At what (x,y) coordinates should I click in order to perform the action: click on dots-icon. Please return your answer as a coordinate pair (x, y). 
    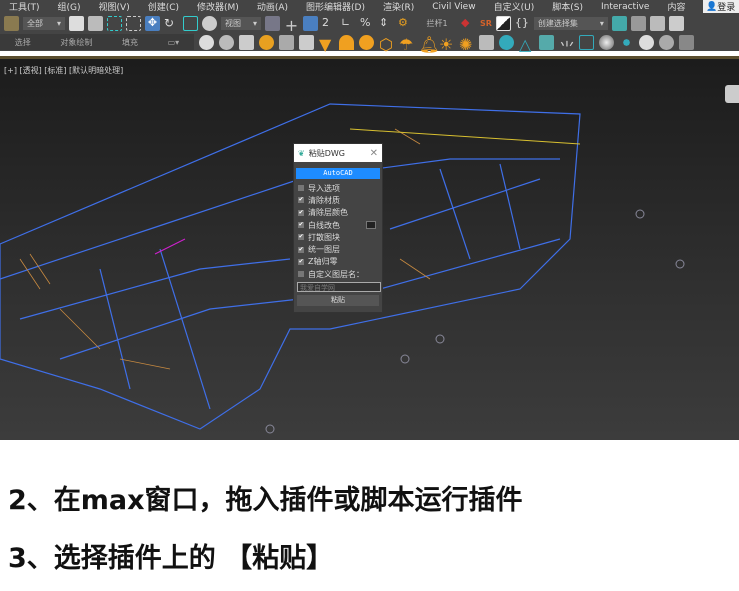
    Looking at the image, I should click on (626, 42).